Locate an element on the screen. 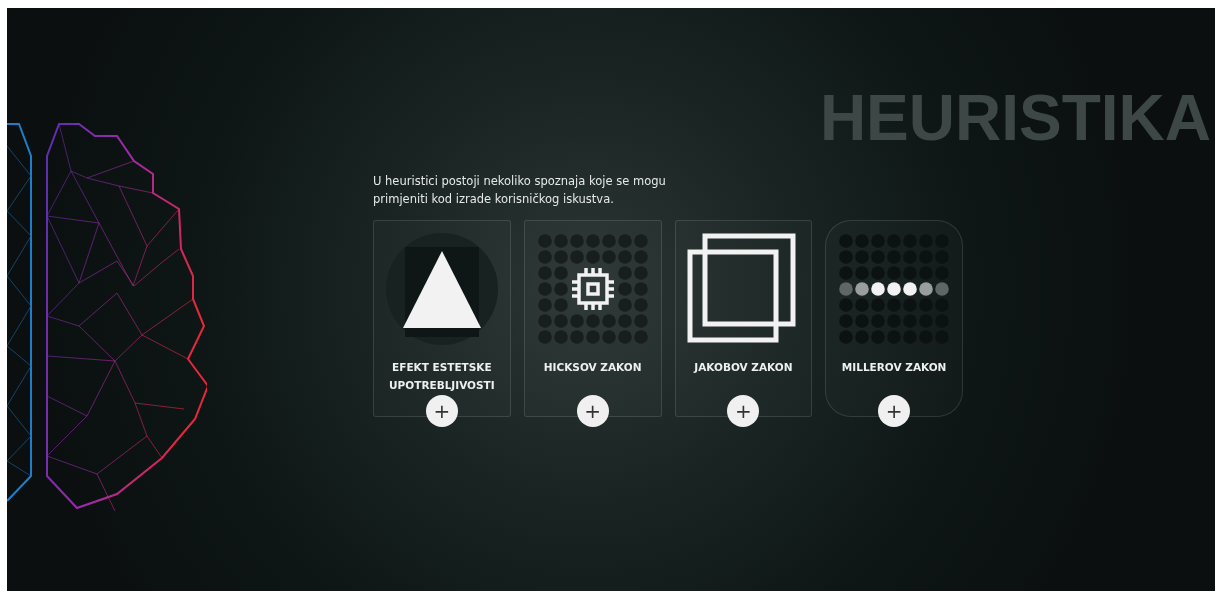 The image size is (1219, 591). card-title: HICKSOV ZAKON is located at coordinates (592, 367).